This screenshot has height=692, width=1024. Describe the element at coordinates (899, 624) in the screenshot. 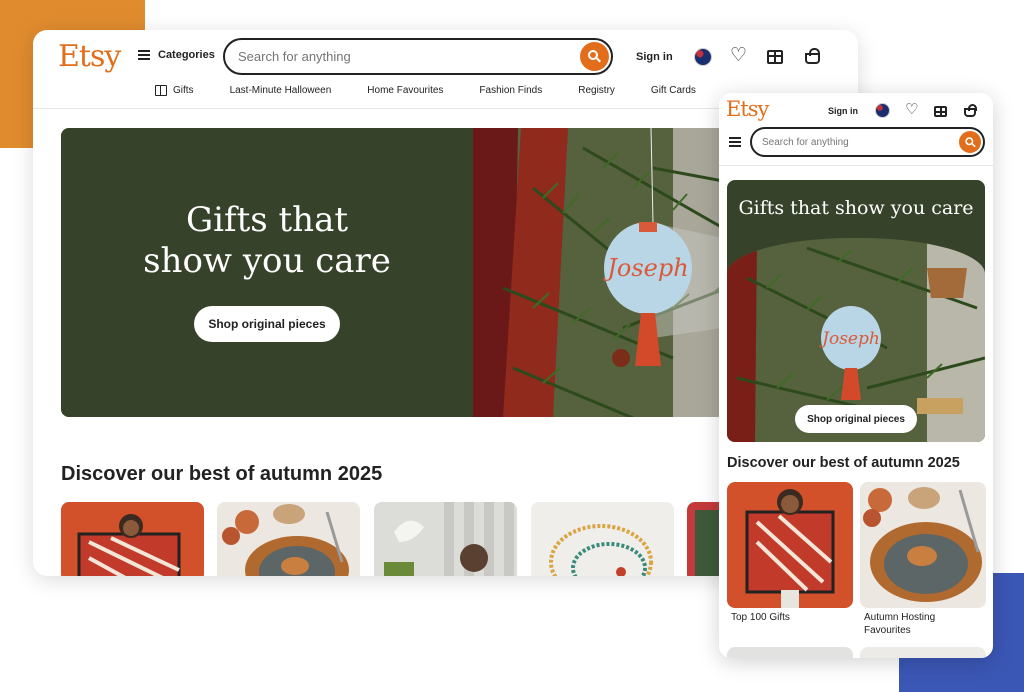

I see `tile-caption: Autumn Hosting Favourites` at that location.